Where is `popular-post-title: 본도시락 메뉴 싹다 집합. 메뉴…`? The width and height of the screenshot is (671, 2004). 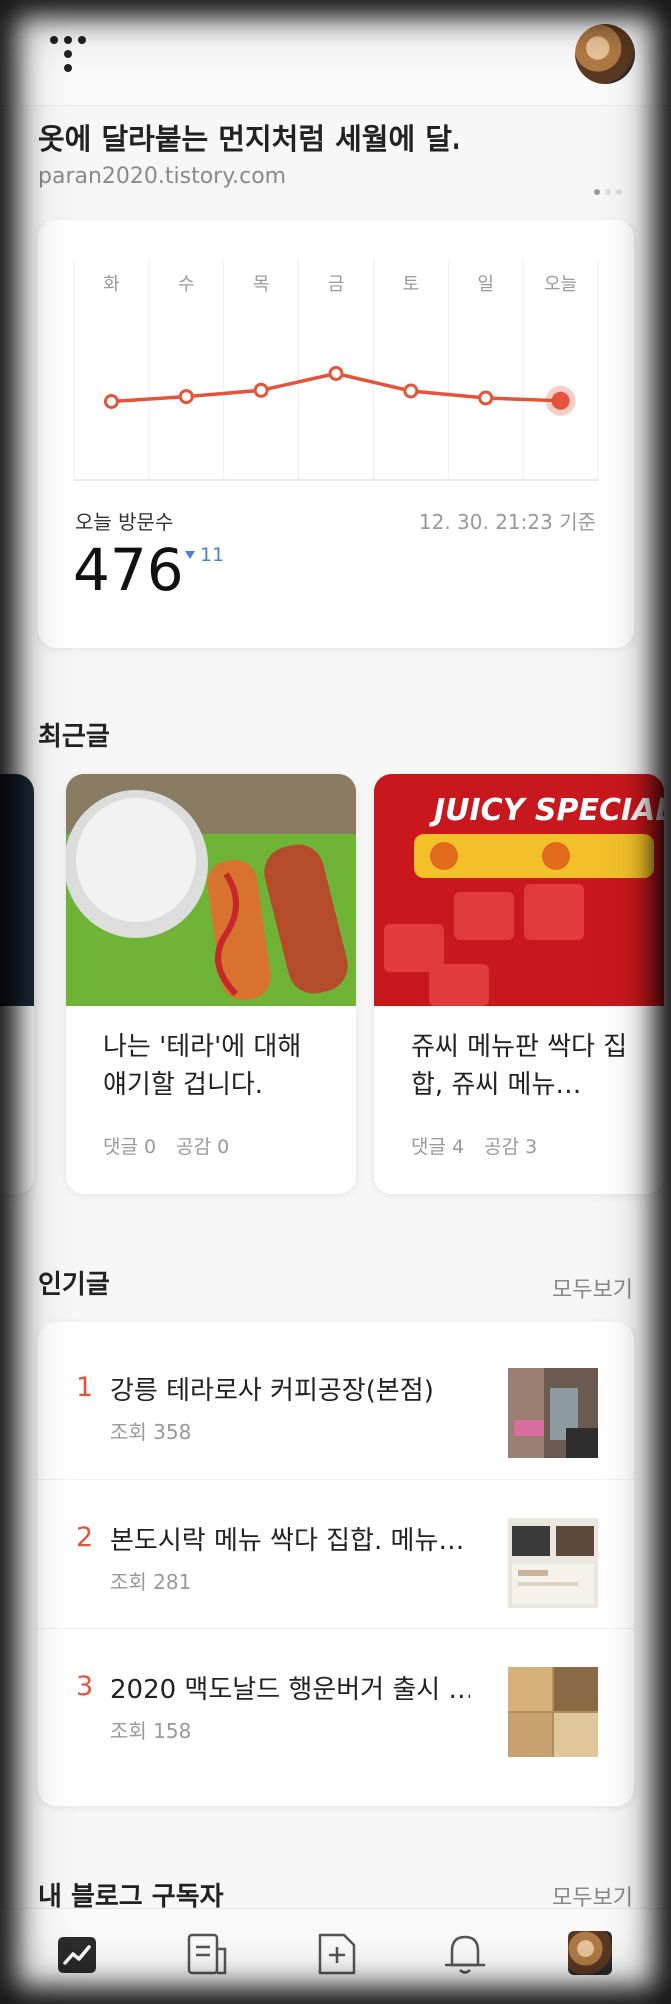
popular-post-title: 본도시락 메뉴 싹다 집합. 메뉴… is located at coordinates (287, 1541).